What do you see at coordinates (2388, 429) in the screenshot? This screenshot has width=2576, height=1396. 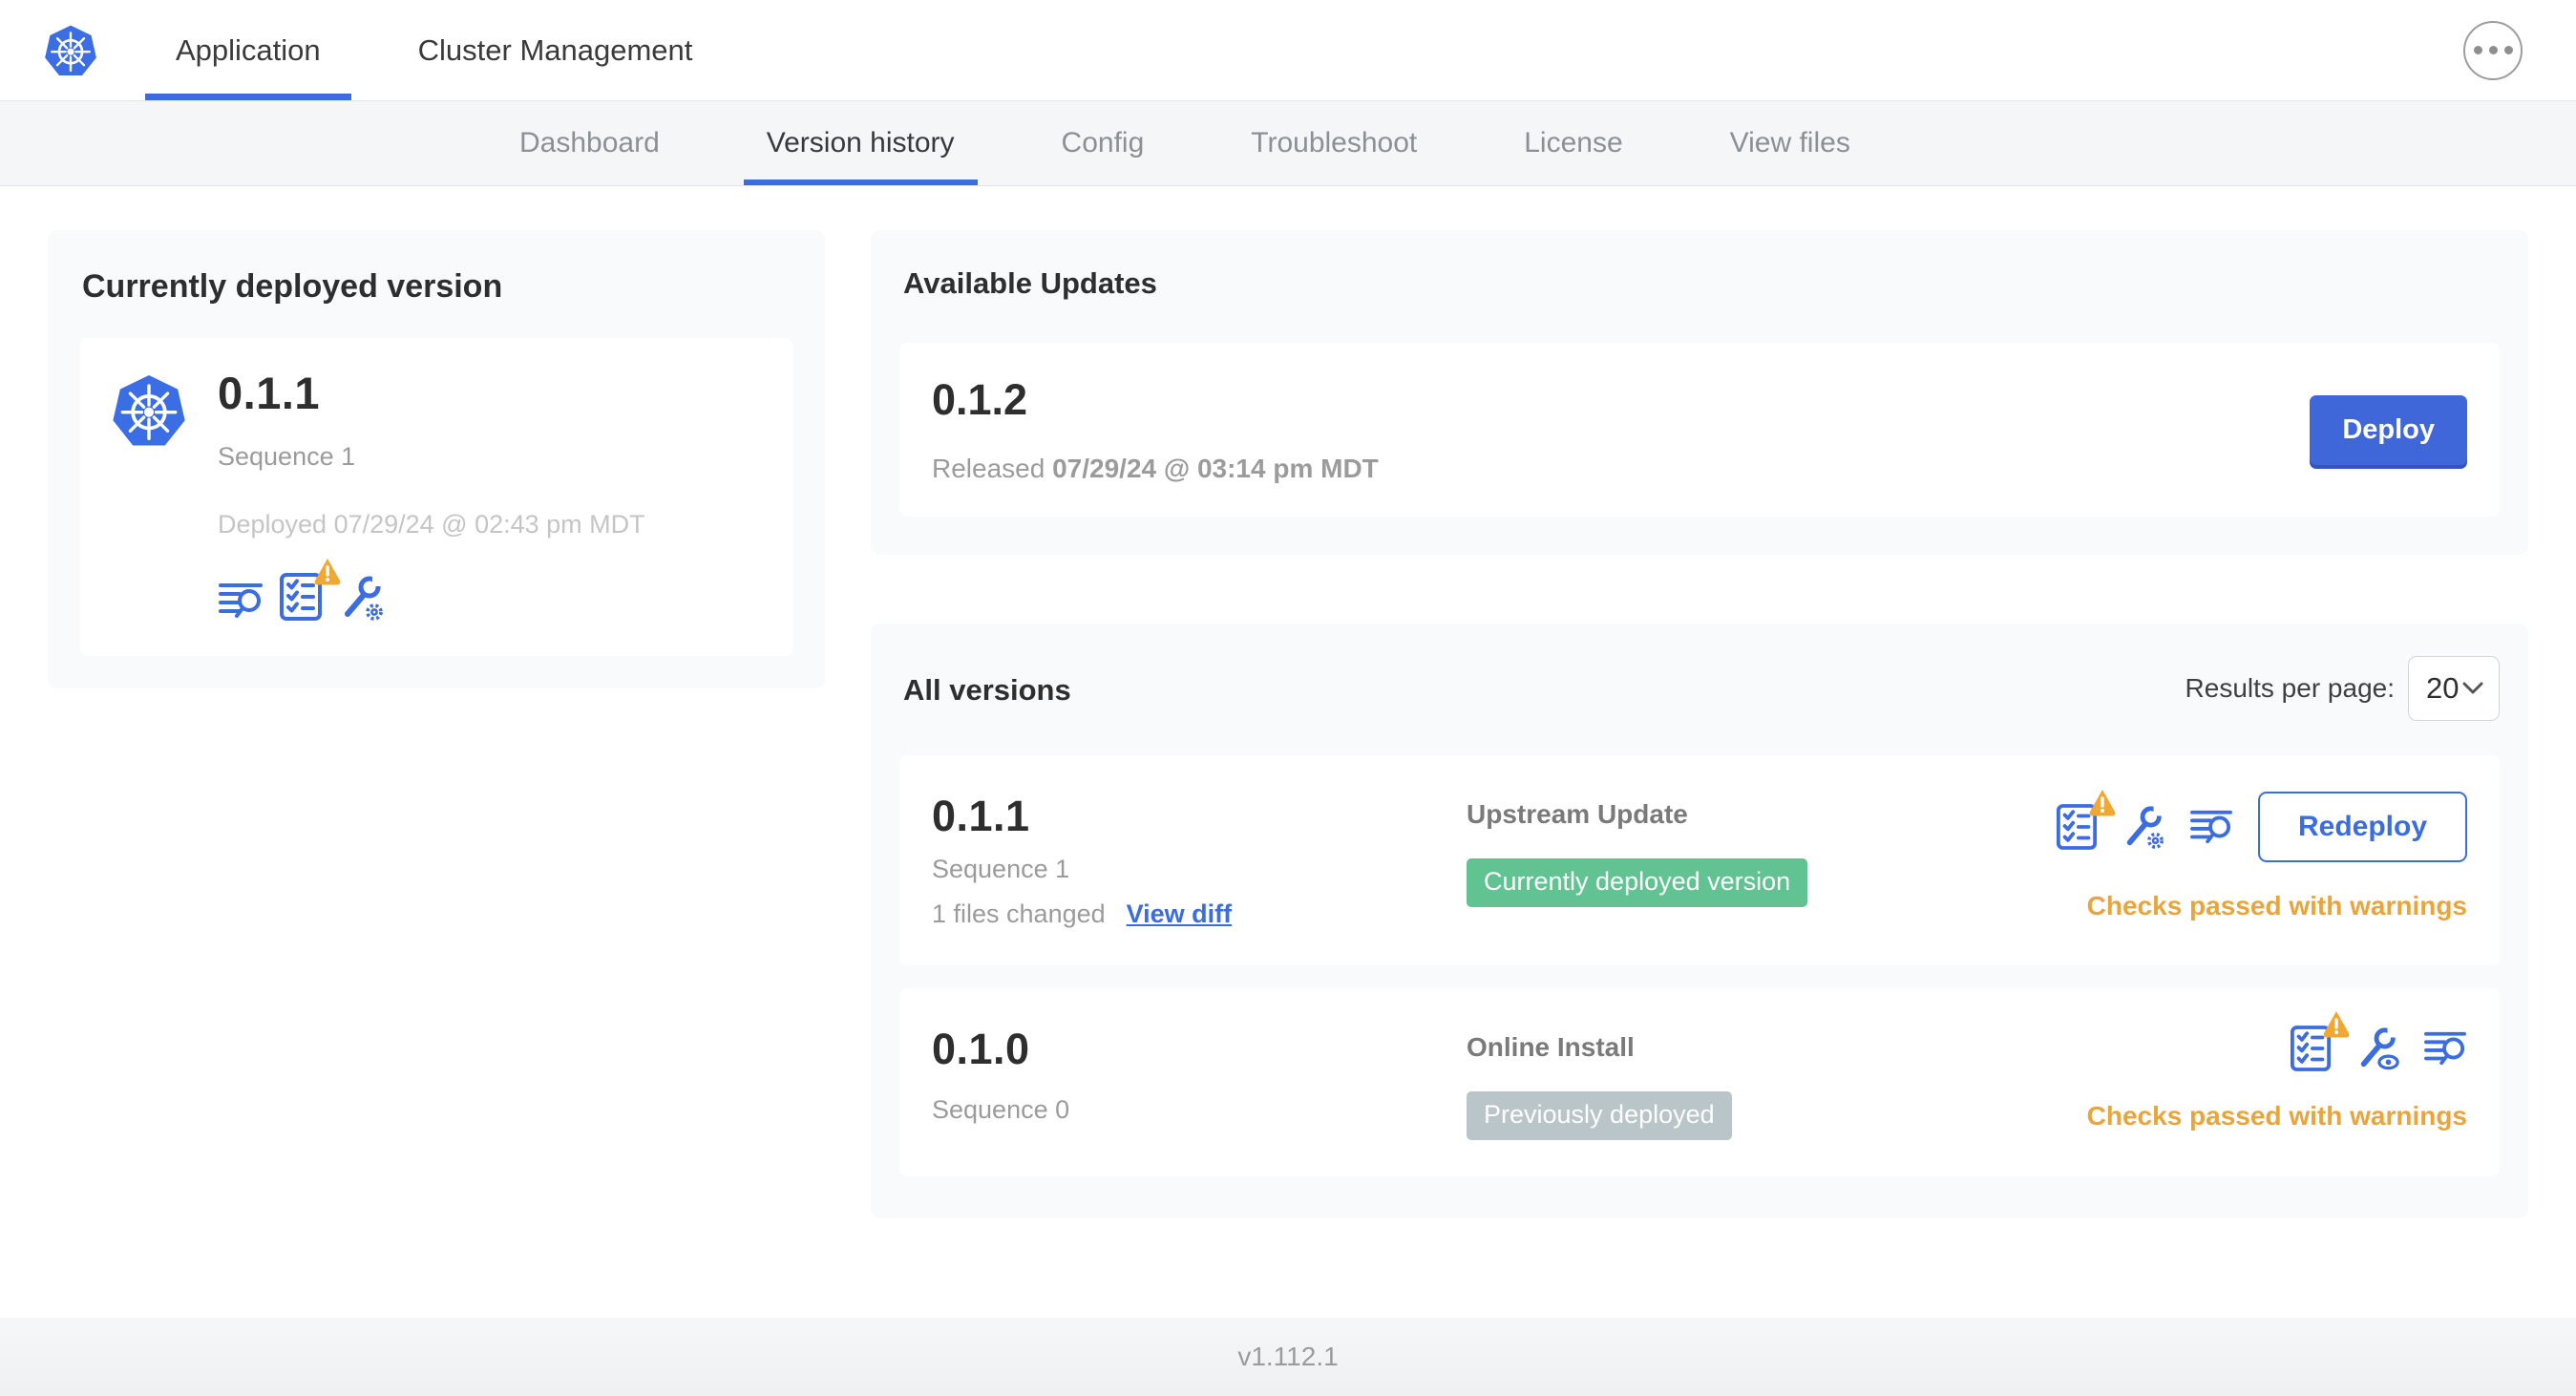 I see `deploy-button: Deploy` at bounding box center [2388, 429].